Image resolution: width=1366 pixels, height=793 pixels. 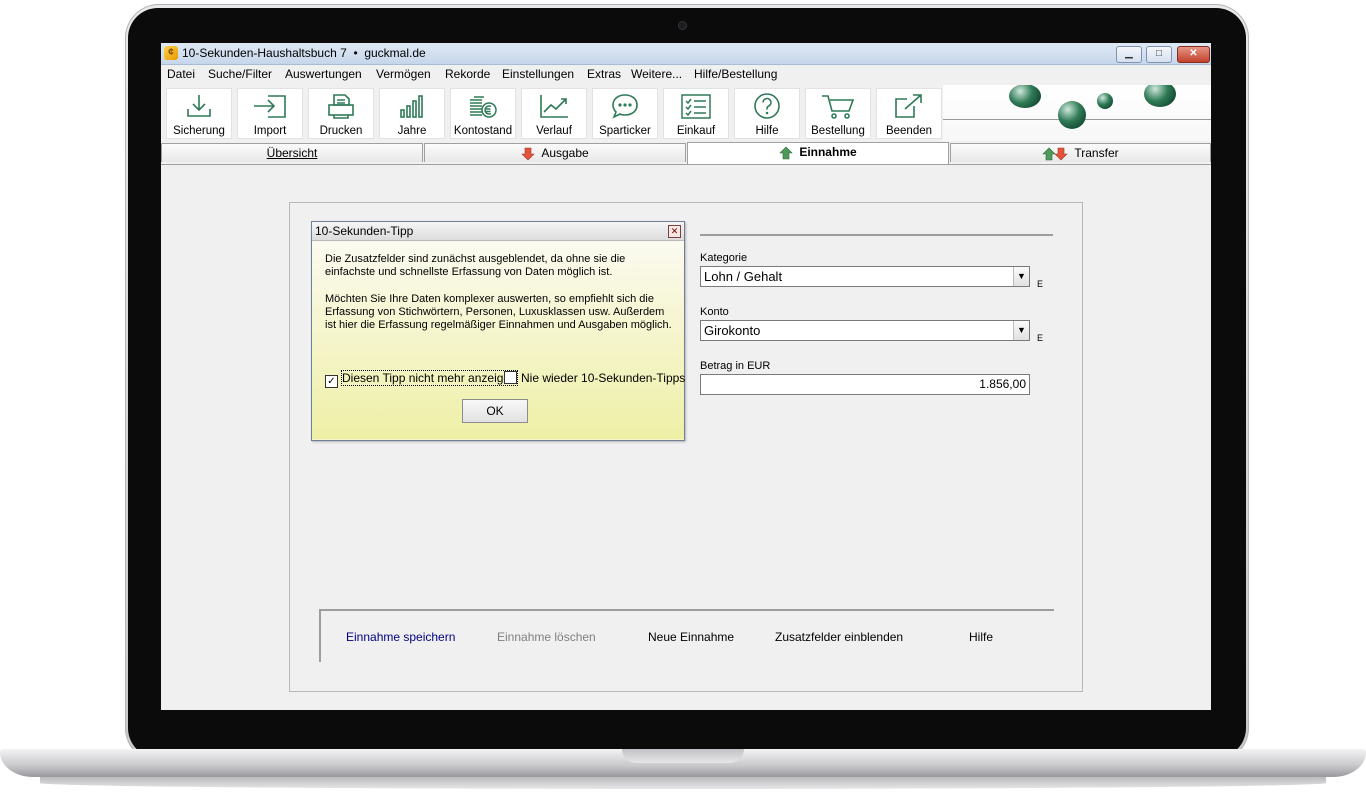 What do you see at coordinates (838, 107) in the screenshot?
I see `cart-icon` at bounding box center [838, 107].